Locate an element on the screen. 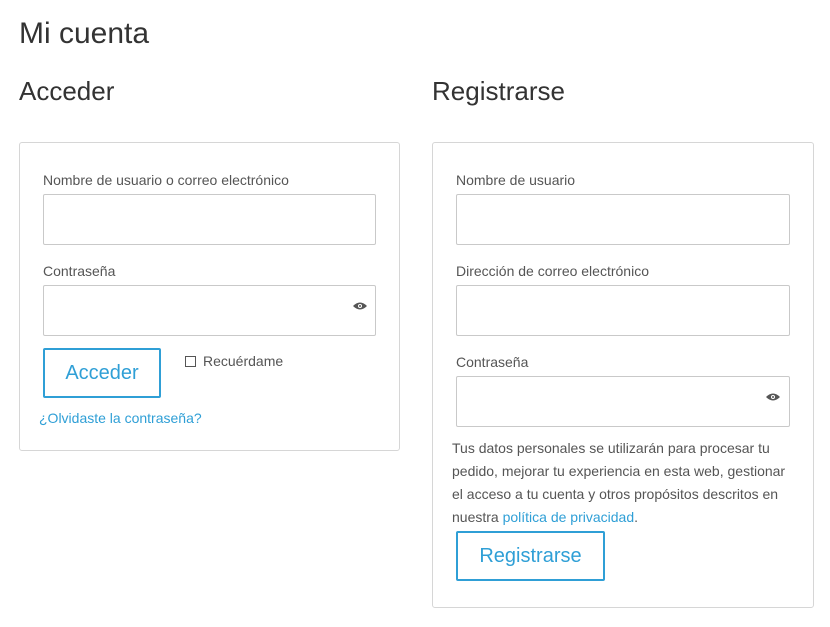  lost-password-link: ¿Olvidaste la contraseña? is located at coordinates (120, 418).